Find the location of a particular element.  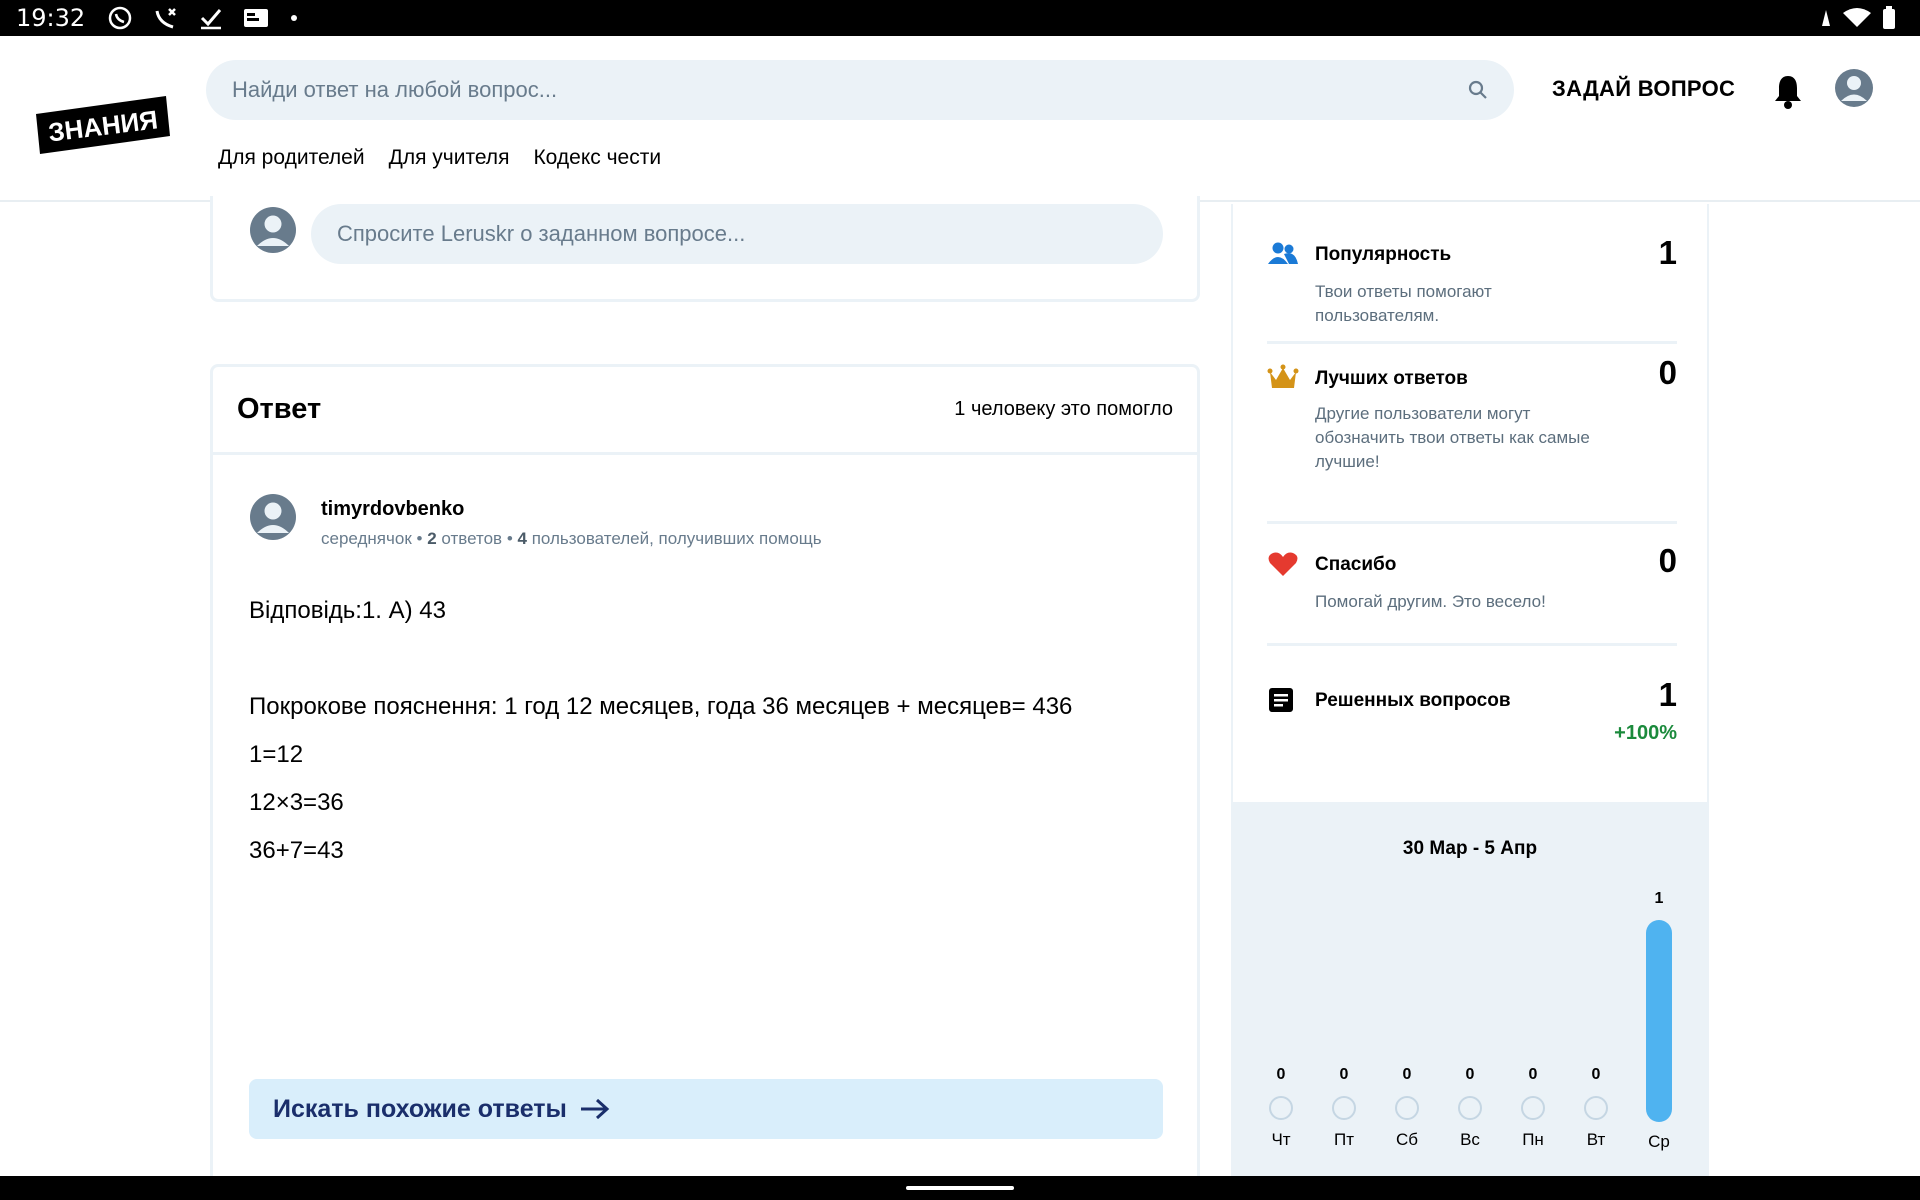

top-nav: Для родителей Для учителя Кодекс чести is located at coordinates (439, 158).